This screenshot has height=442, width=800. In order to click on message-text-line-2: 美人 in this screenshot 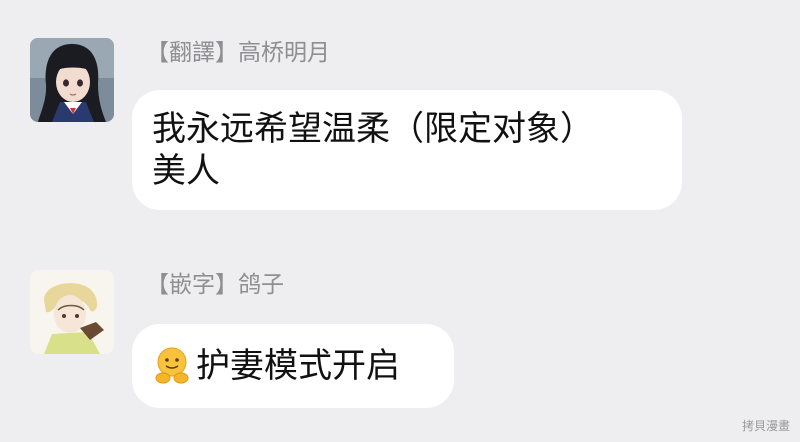, I will do `click(186, 171)`.